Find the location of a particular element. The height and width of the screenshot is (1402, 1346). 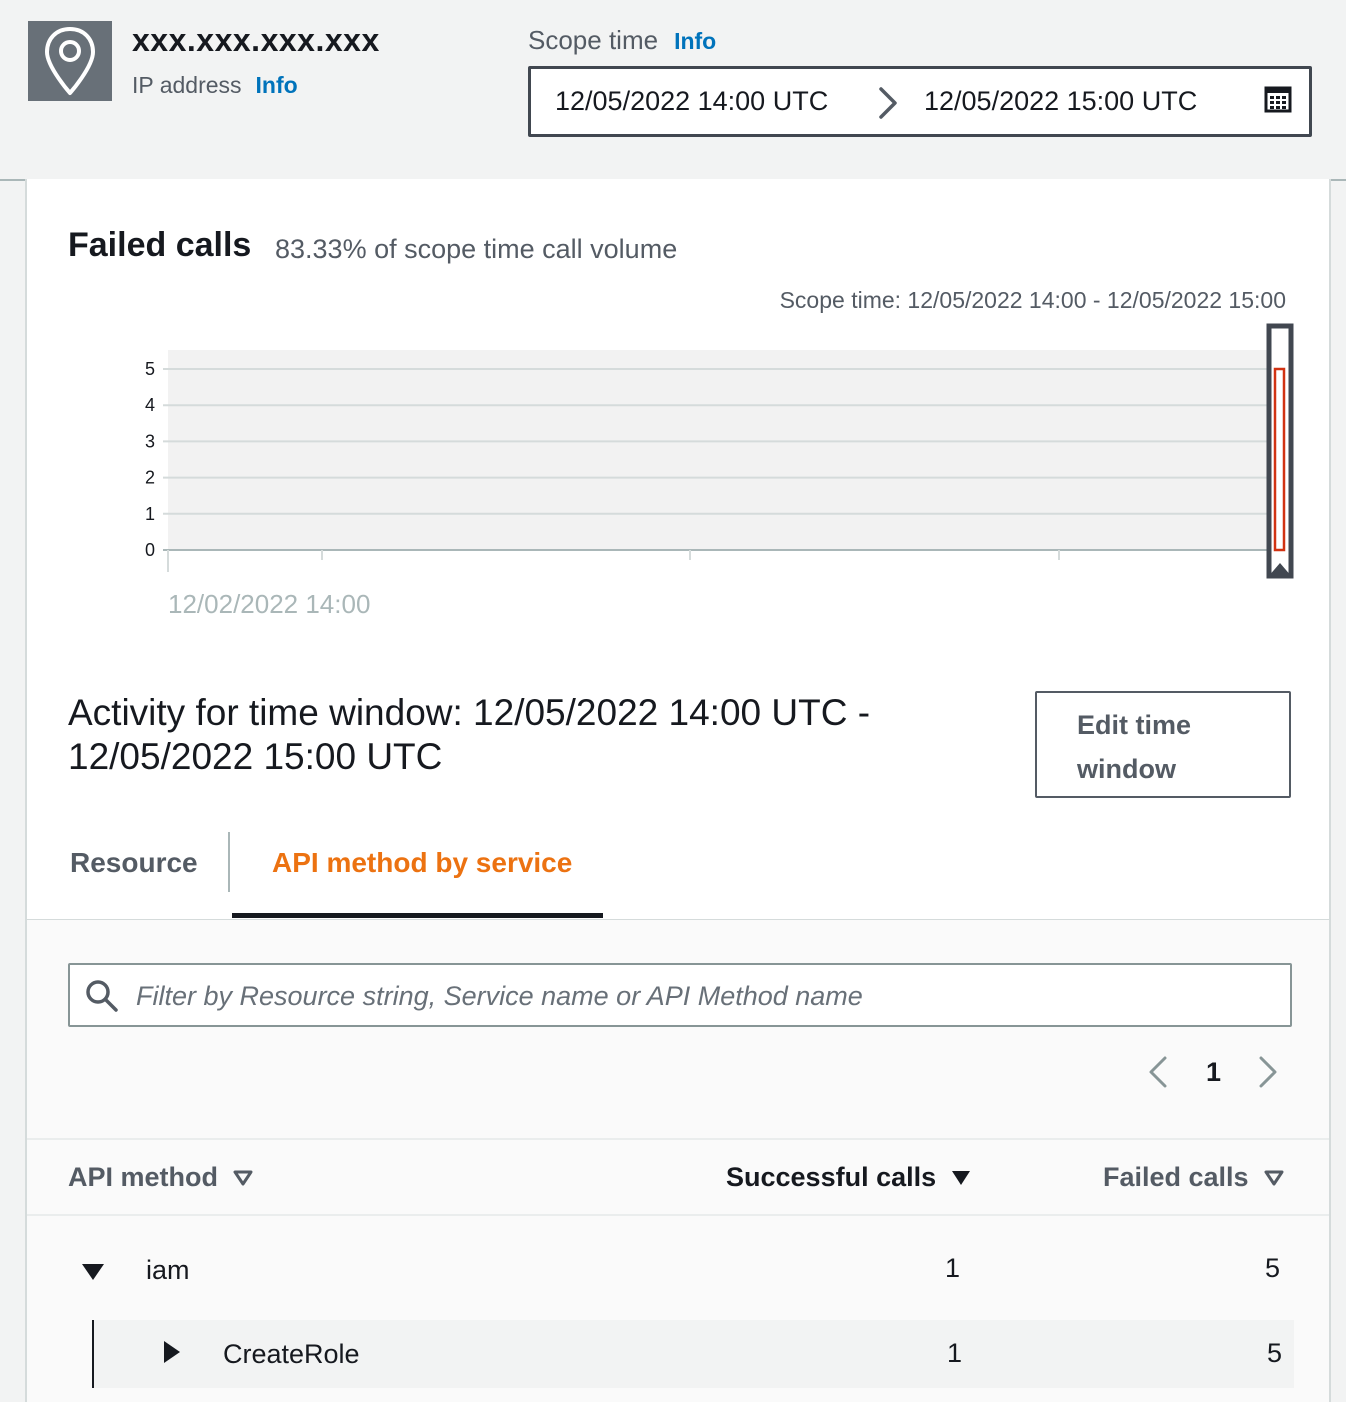

x-tick-label: 12/02/2022 14:00 is located at coordinates (269, 604).